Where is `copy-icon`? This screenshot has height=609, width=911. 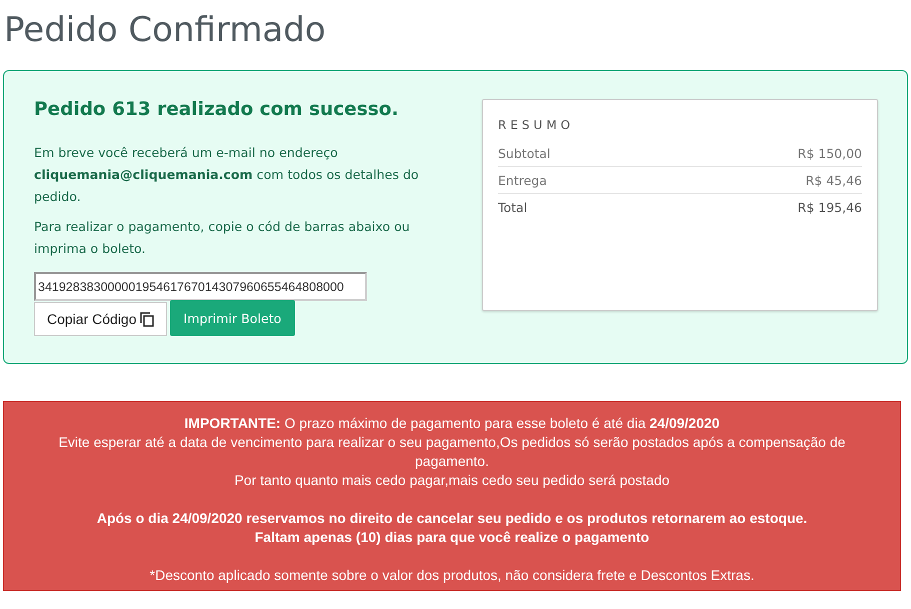
copy-icon is located at coordinates (147, 319).